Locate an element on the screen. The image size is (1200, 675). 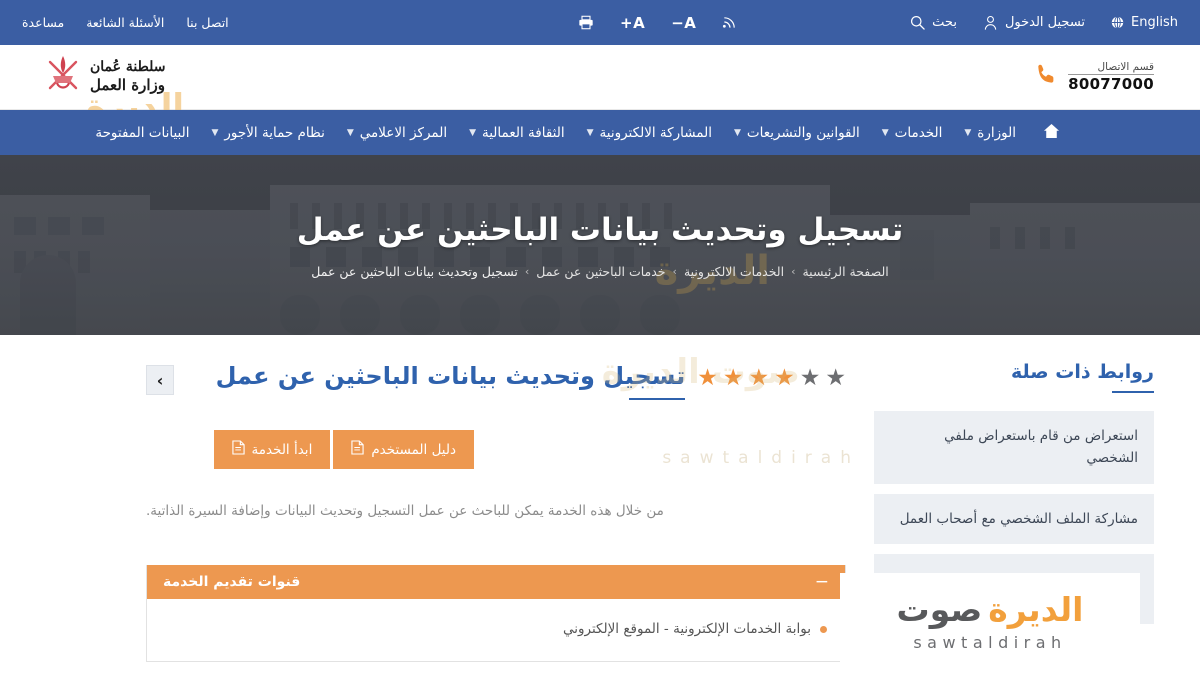
phone-icon is located at coordinates (1046, 77).